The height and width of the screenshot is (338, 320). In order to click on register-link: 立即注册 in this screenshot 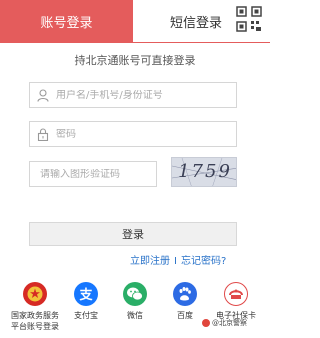, I will do `click(150, 261)`.